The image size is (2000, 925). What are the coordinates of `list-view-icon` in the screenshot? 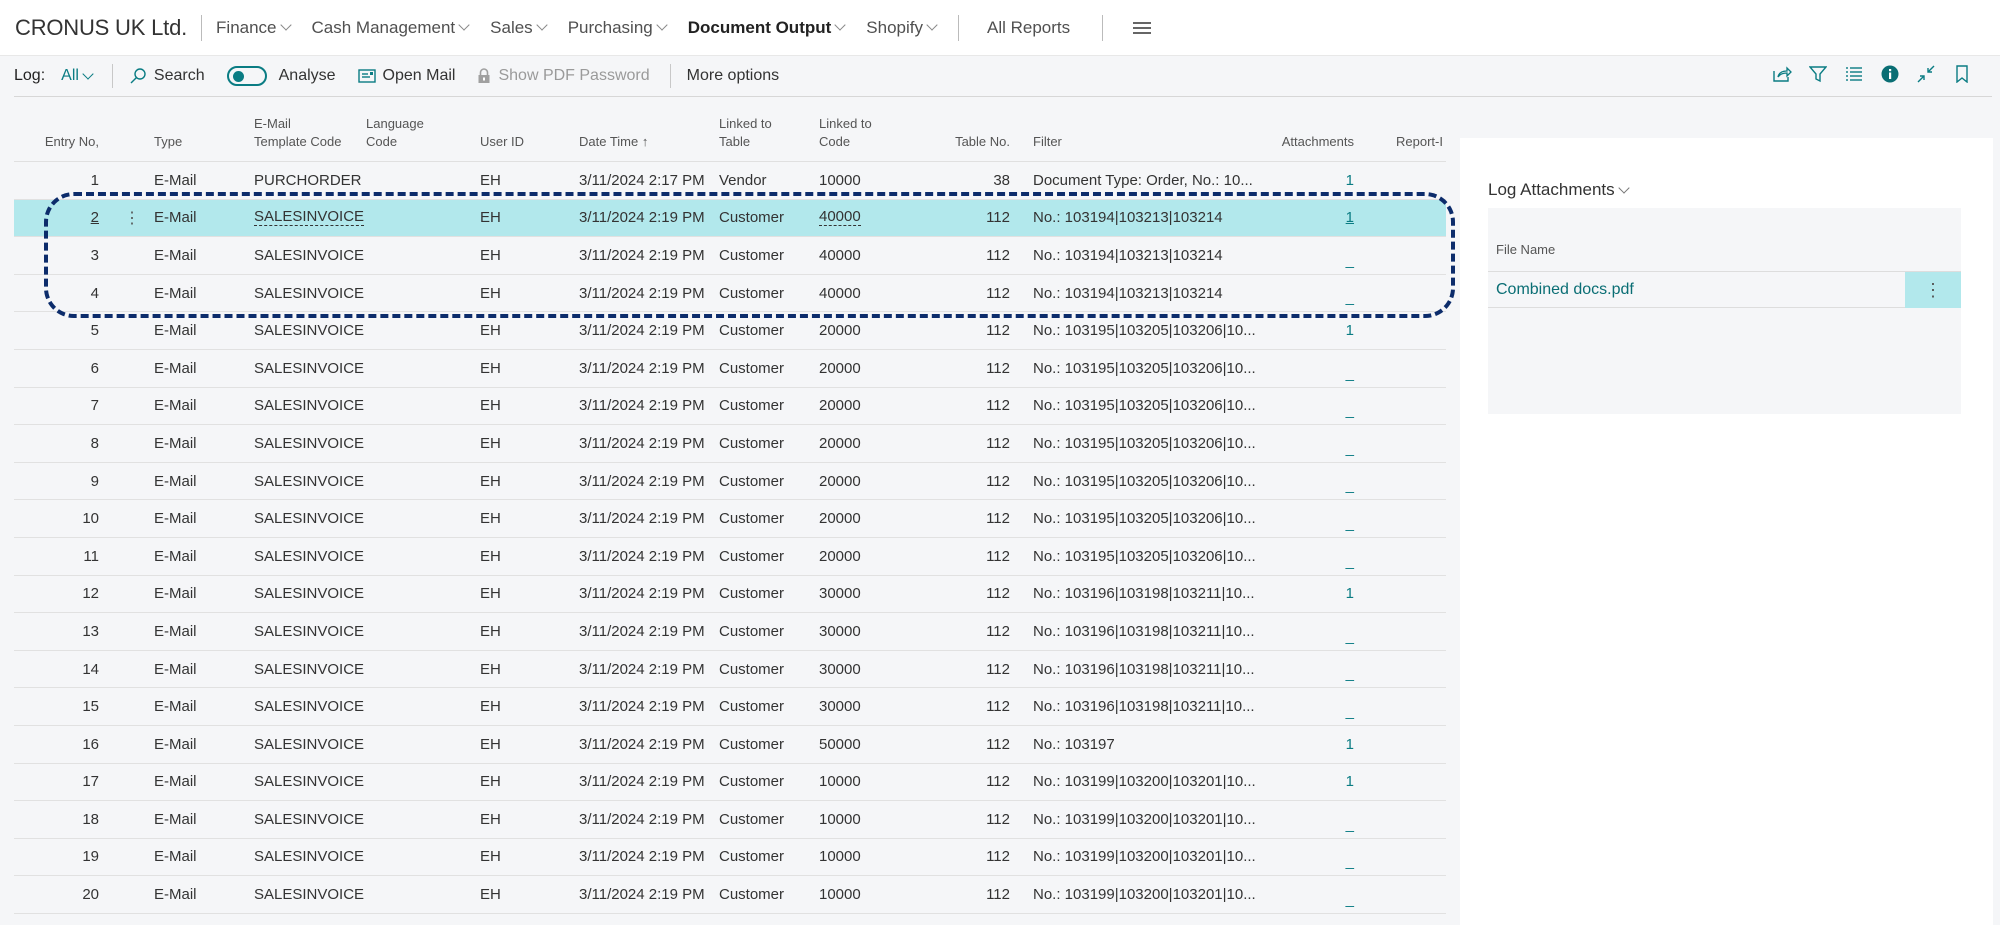 It's located at (1854, 74).